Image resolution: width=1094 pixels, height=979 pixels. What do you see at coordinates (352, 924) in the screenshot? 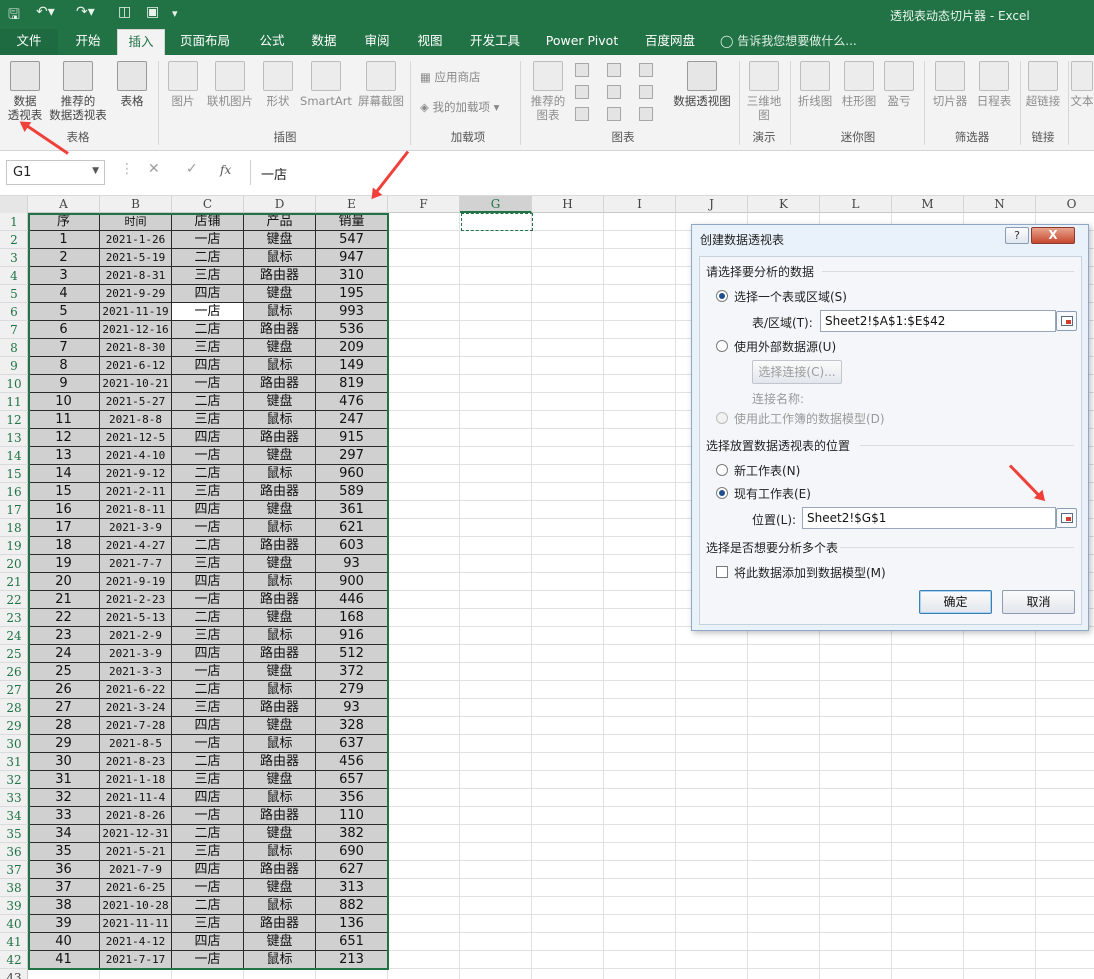
I see `table-cell: 136` at bounding box center [352, 924].